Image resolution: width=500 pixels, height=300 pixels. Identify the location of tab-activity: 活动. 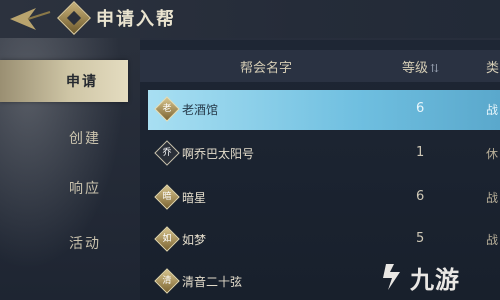
(85, 243).